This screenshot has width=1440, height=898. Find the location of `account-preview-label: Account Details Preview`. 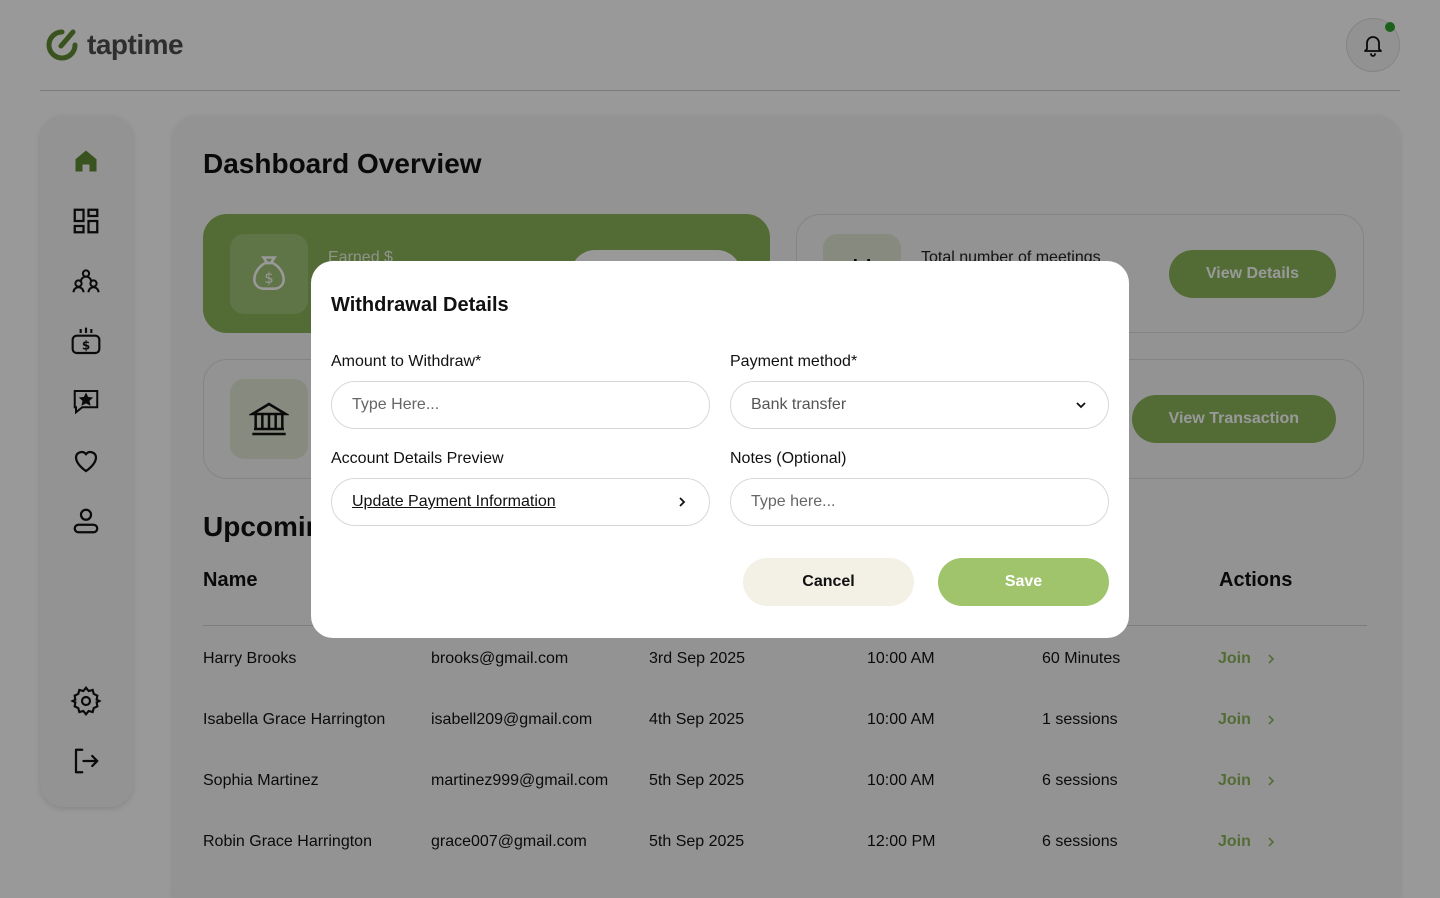

account-preview-label: Account Details Preview is located at coordinates (417, 458).